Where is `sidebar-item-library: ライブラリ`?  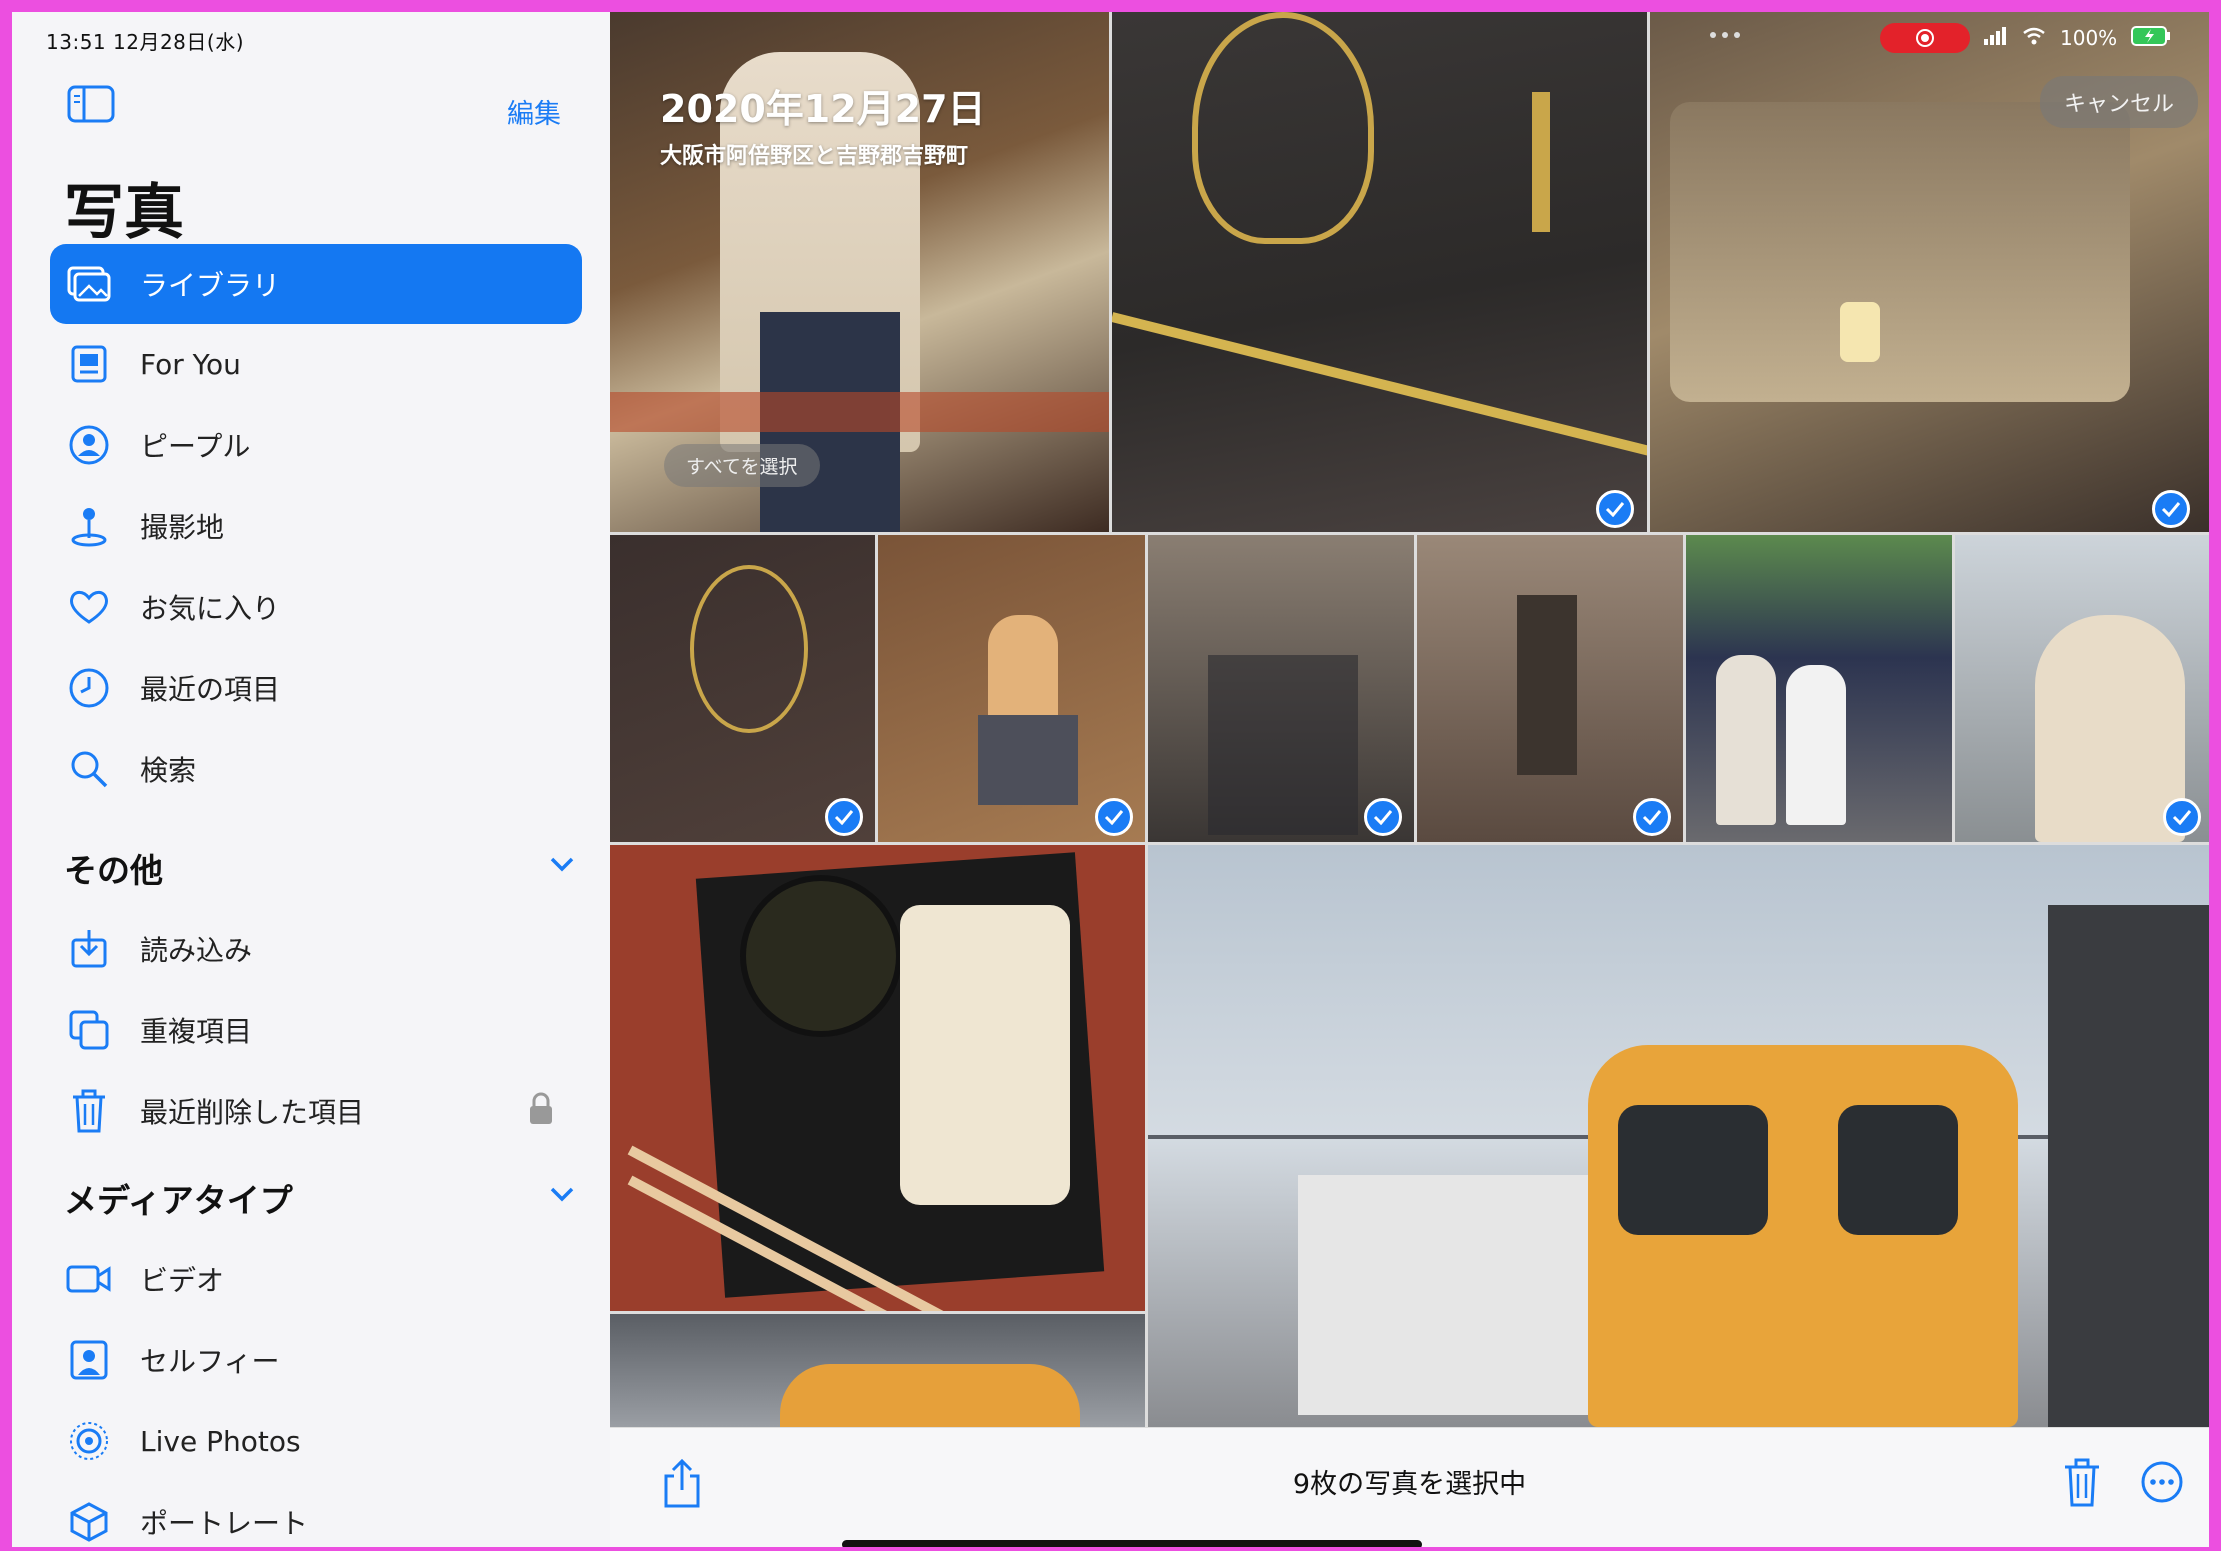 sidebar-item-library: ライブラリ is located at coordinates (316, 284).